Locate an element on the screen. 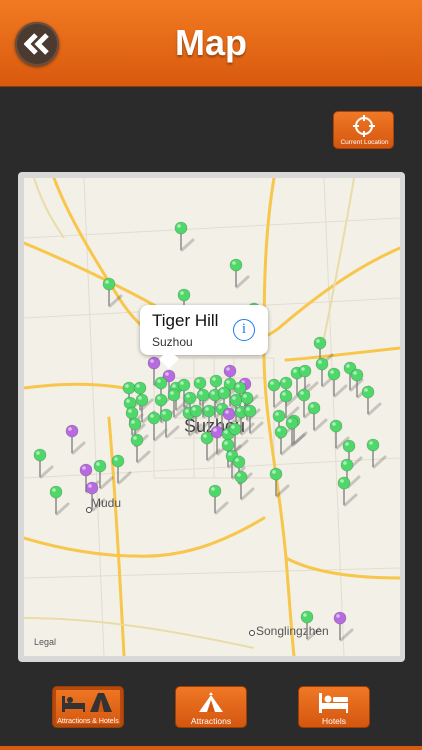 The width and height of the screenshot is (422, 750). tab-label-attractions-hotels: Attractions & Hotels is located at coordinates (88, 721).